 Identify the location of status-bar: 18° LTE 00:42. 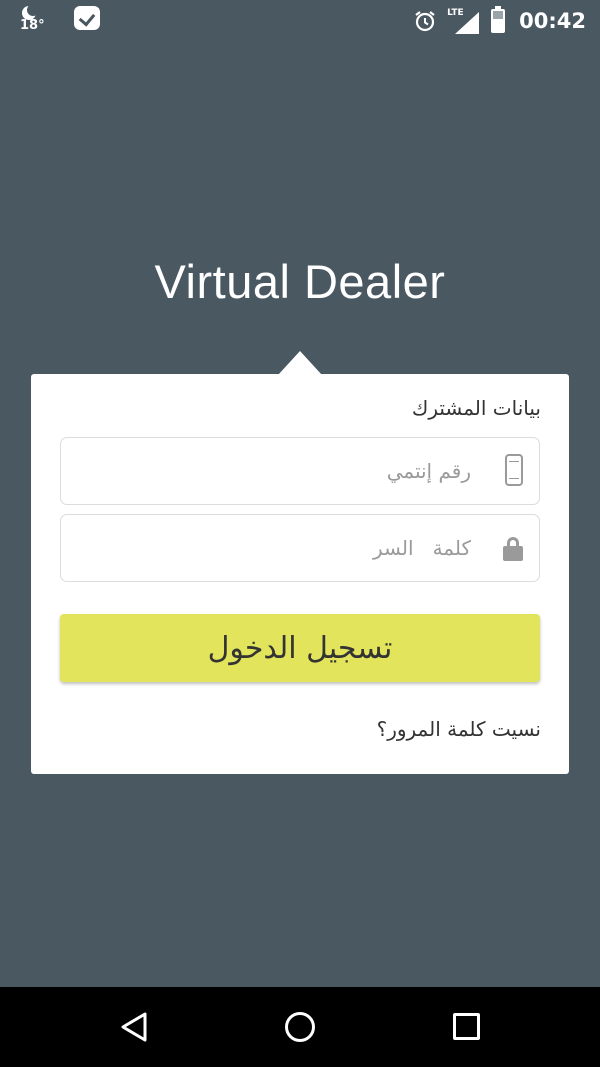
(300, 20).